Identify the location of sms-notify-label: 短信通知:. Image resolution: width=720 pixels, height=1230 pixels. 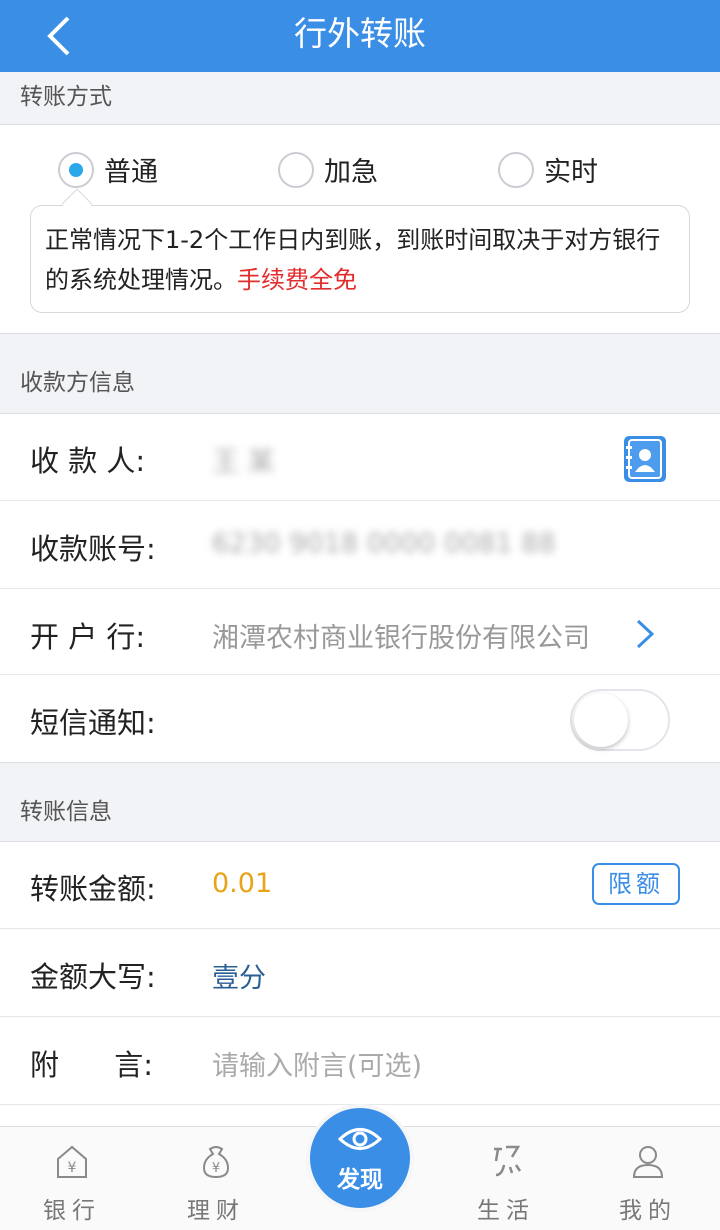
(93, 723).